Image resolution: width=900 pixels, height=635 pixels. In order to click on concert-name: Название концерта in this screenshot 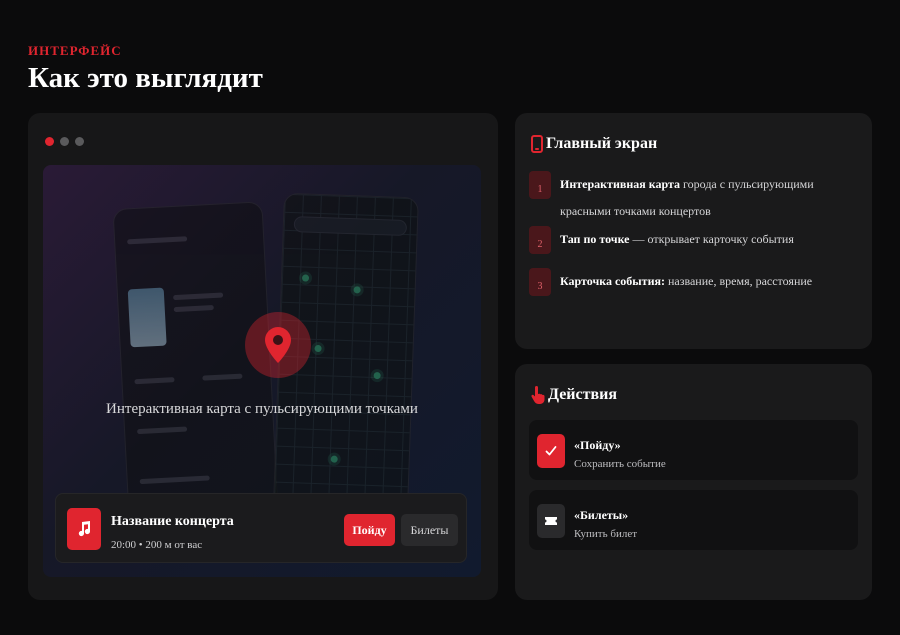, I will do `click(172, 521)`.